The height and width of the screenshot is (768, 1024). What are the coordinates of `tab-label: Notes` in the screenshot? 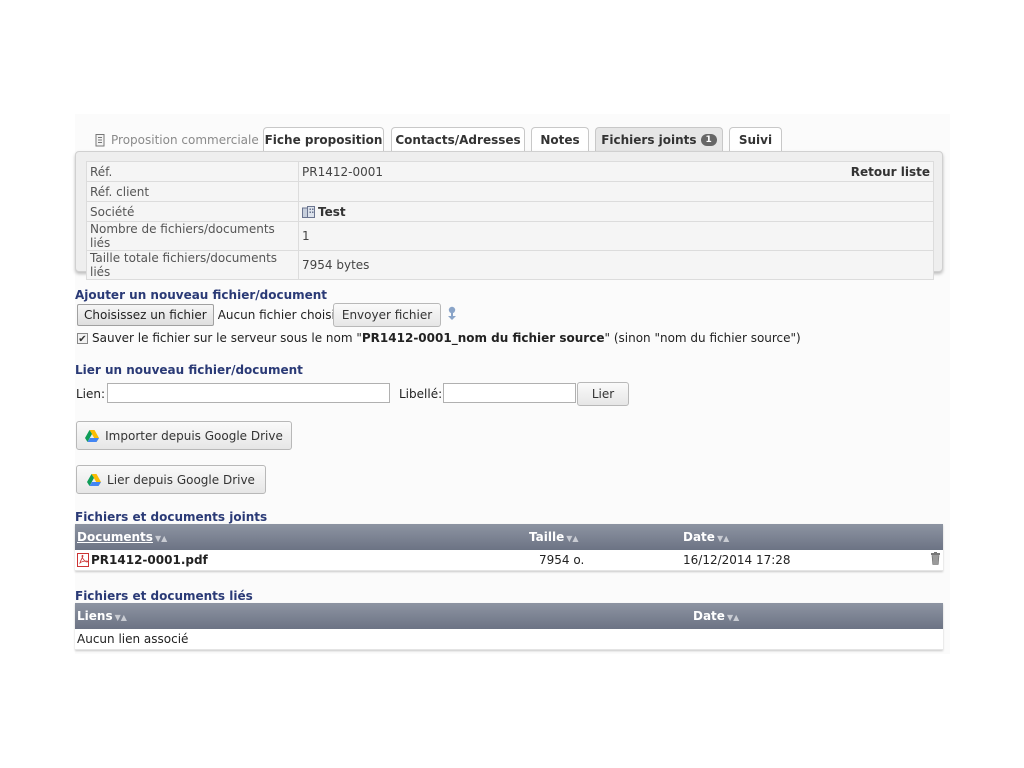 It's located at (560, 140).